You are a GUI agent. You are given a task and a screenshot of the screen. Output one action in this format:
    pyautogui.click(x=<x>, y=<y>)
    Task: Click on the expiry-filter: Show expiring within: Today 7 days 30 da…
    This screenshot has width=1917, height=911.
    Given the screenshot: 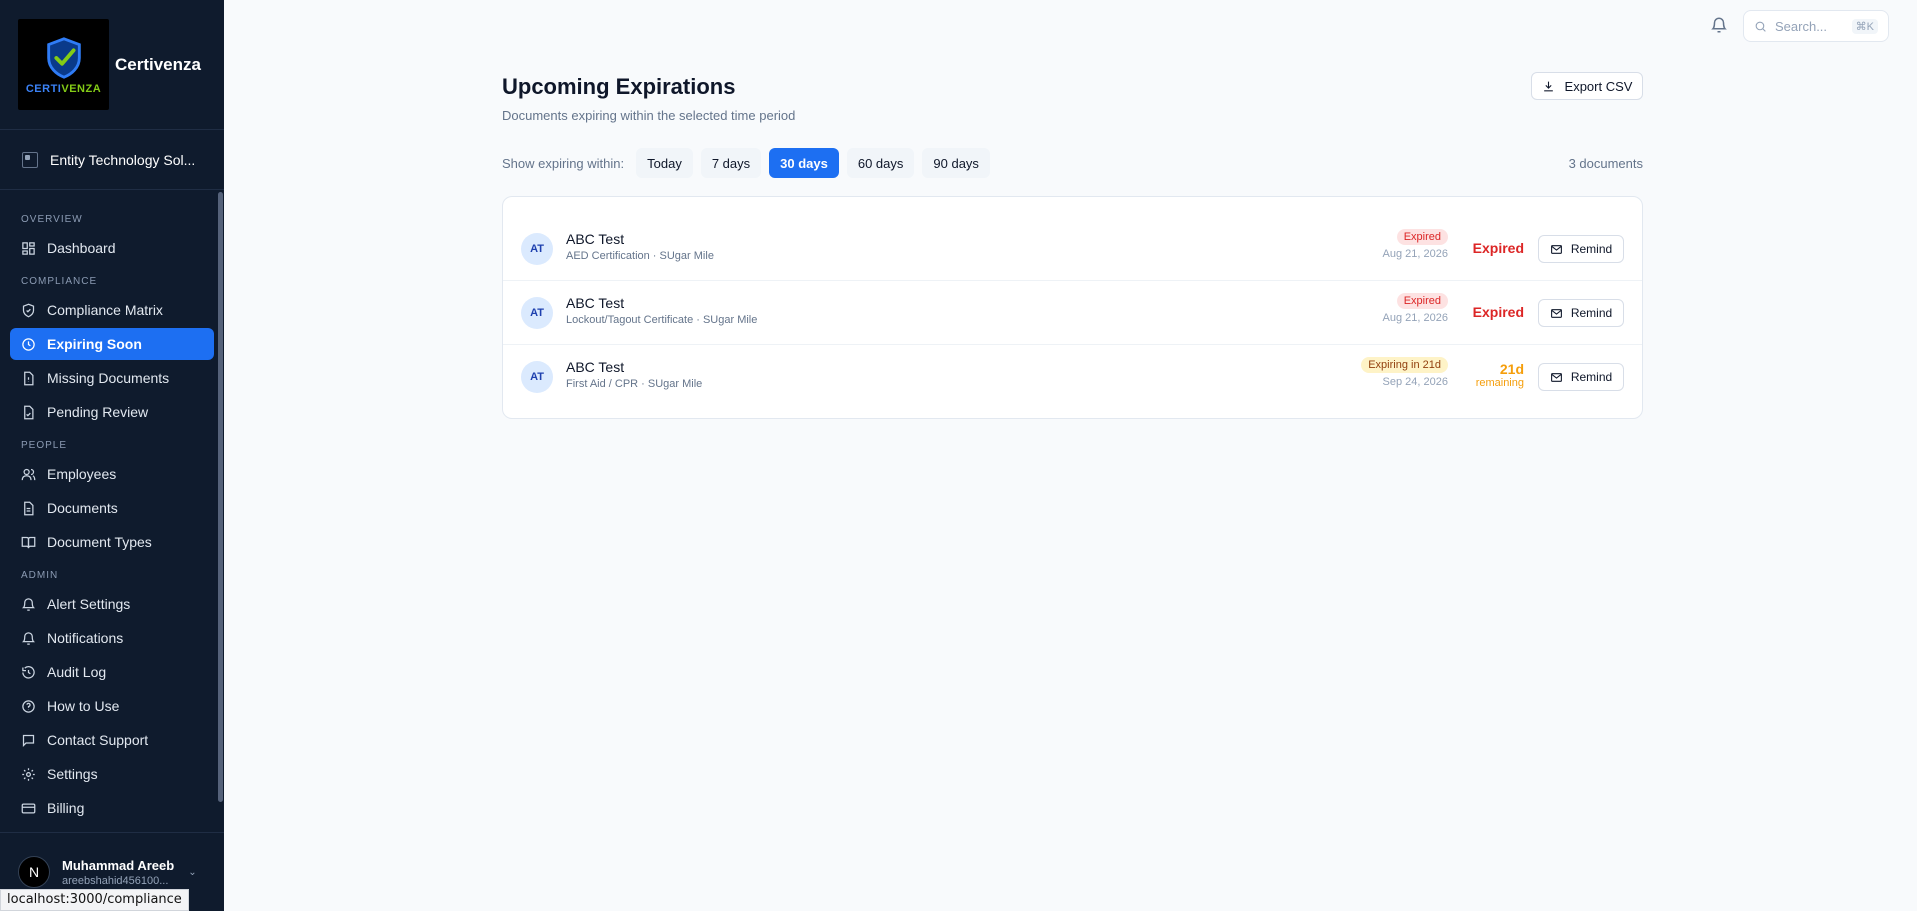 What is the action you would take?
    pyautogui.click(x=750, y=163)
    